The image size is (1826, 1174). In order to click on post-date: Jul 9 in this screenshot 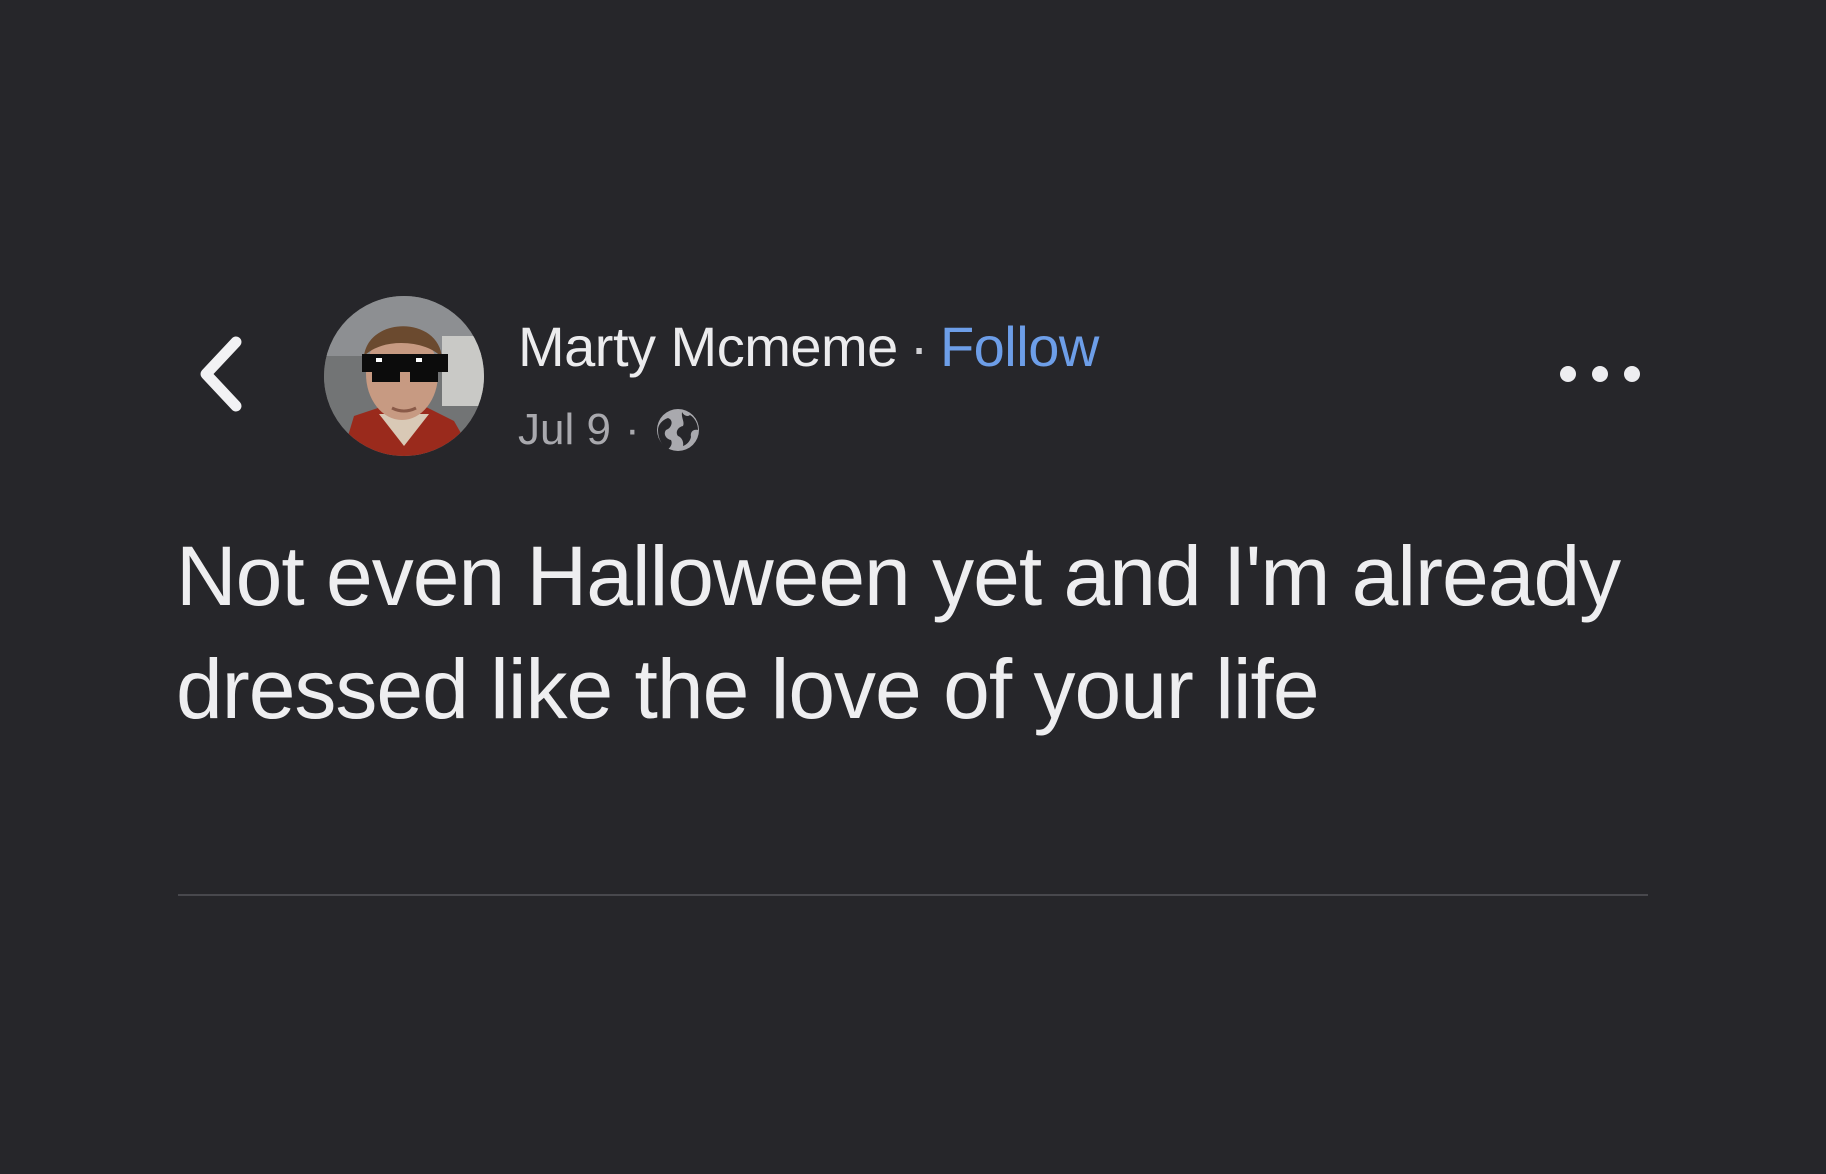, I will do `click(564, 430)`.